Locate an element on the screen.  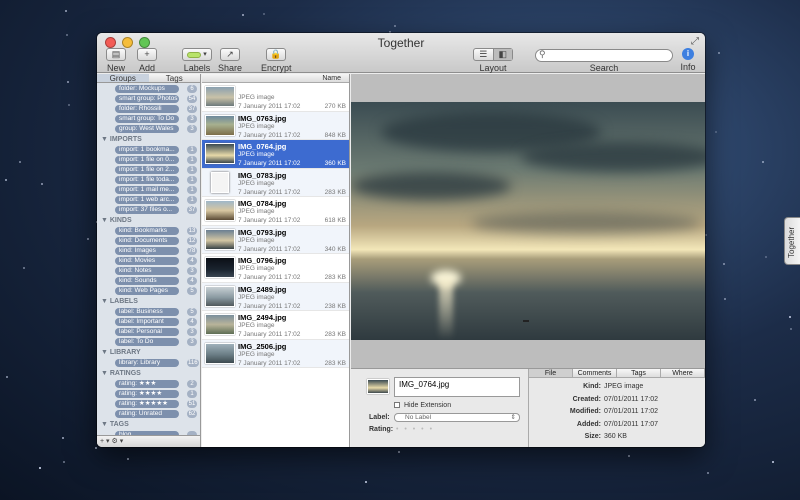
tab-tags: Tags is located at coordinates (175, 78).